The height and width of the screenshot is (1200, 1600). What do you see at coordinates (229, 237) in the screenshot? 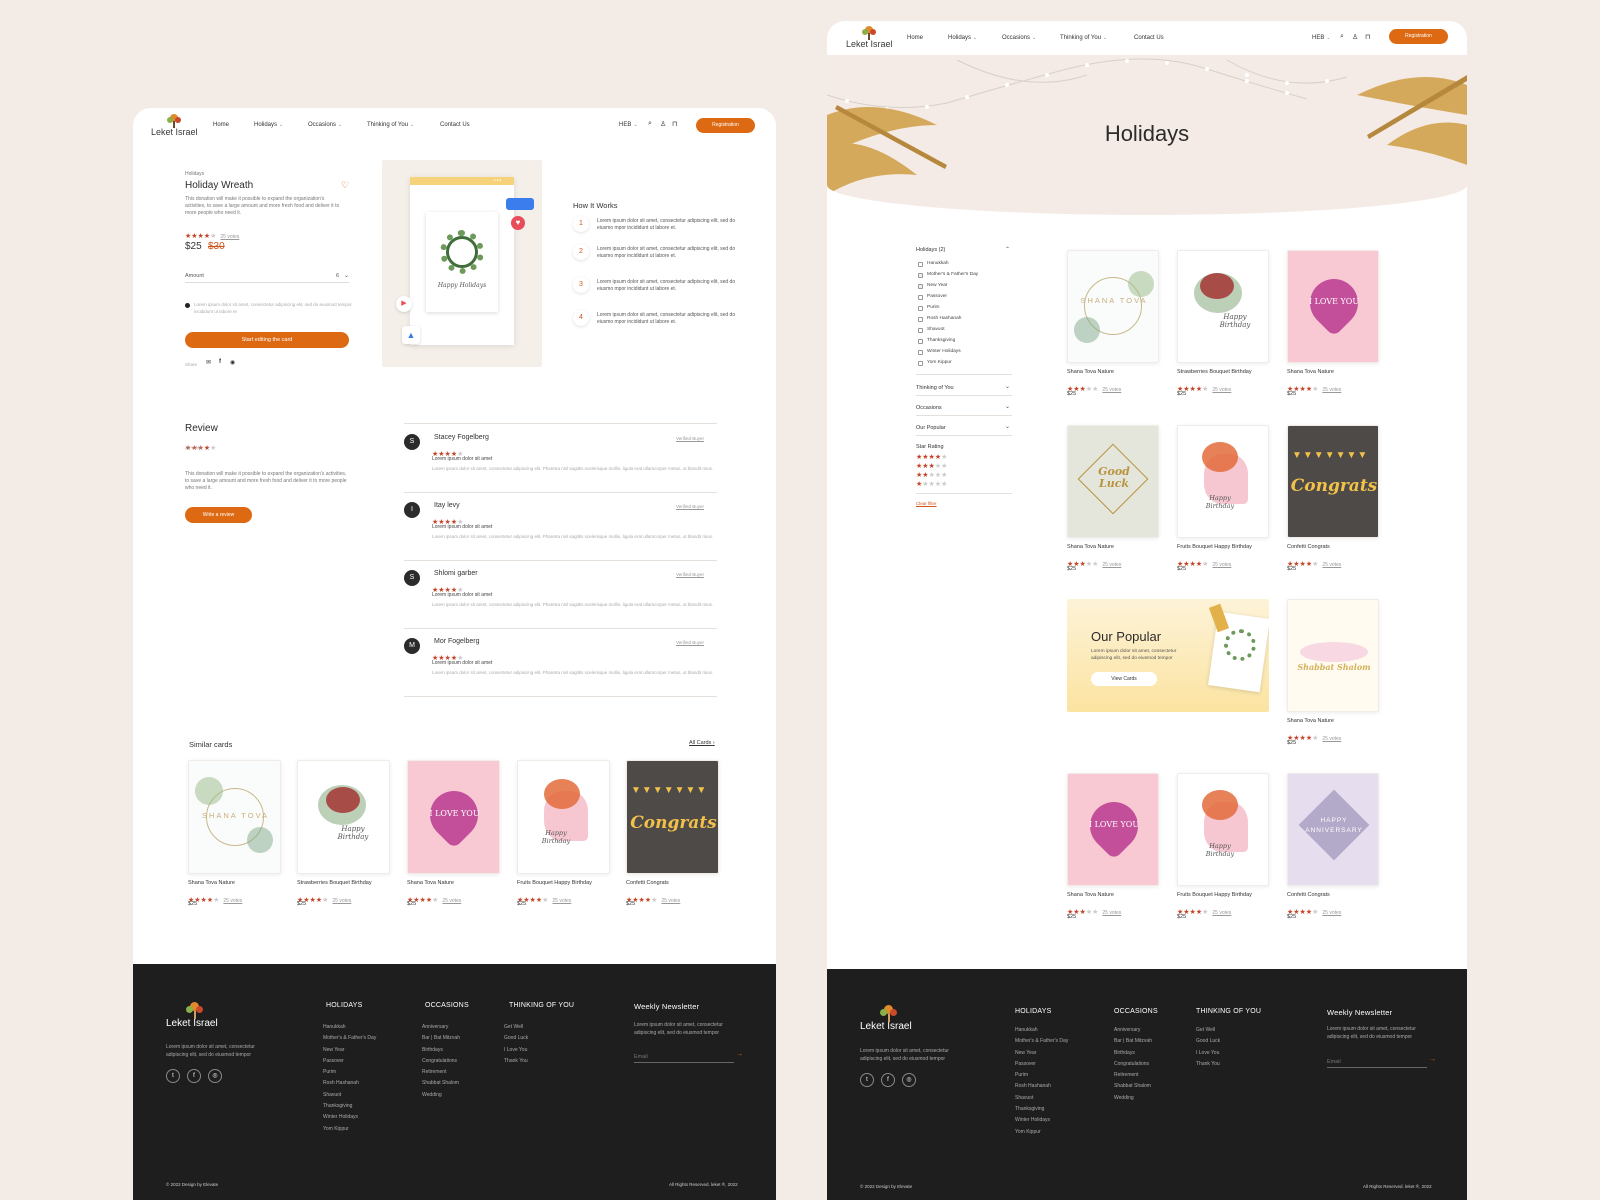
I see `product-votes: 25 votes` at bounding box center [229, 237].